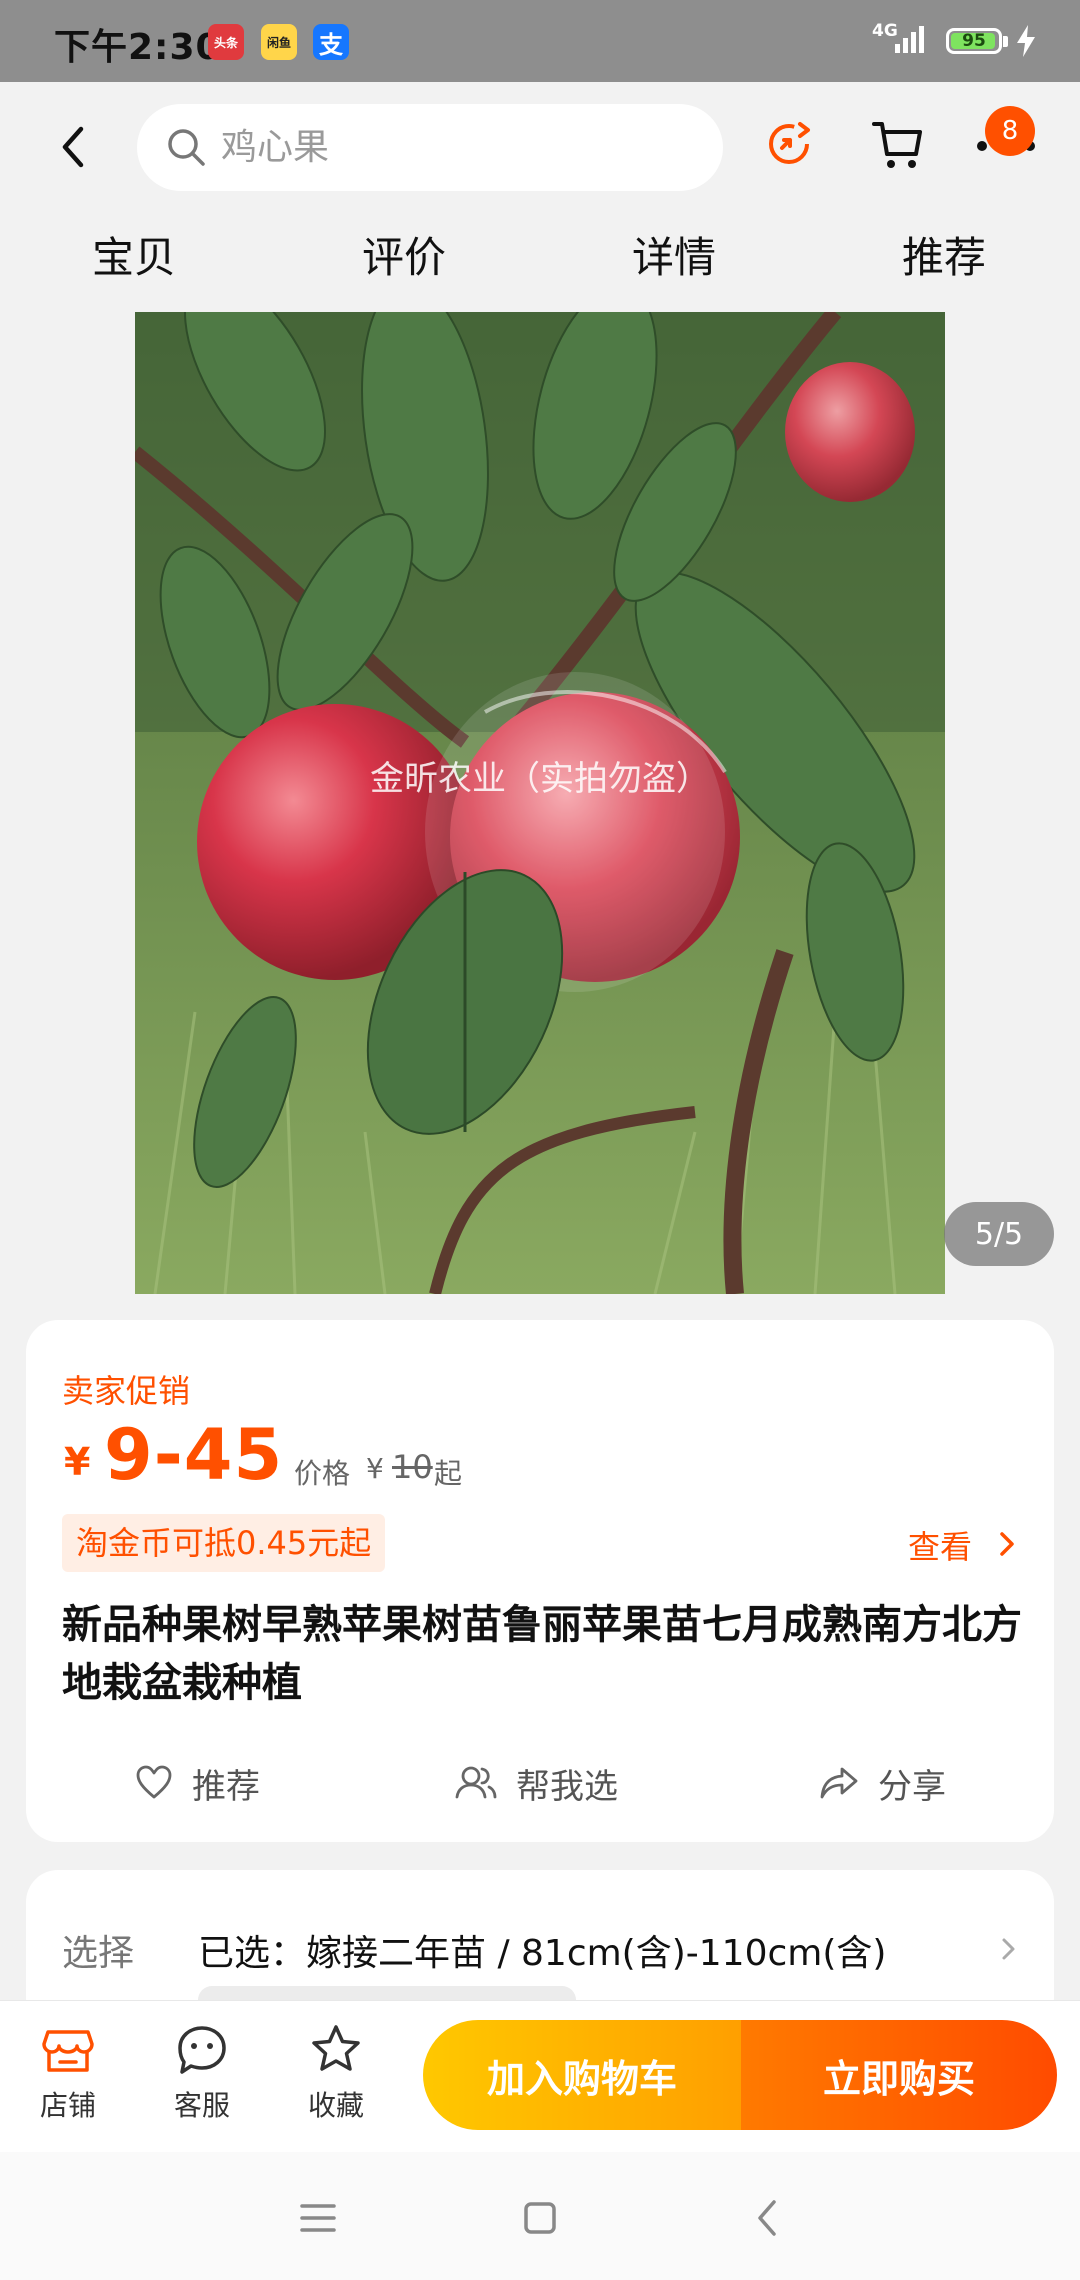 Image resolution: width=1080 pixels, height=2280 pixels. I want to click on shop-label: 店铺, so click(67, 2105).